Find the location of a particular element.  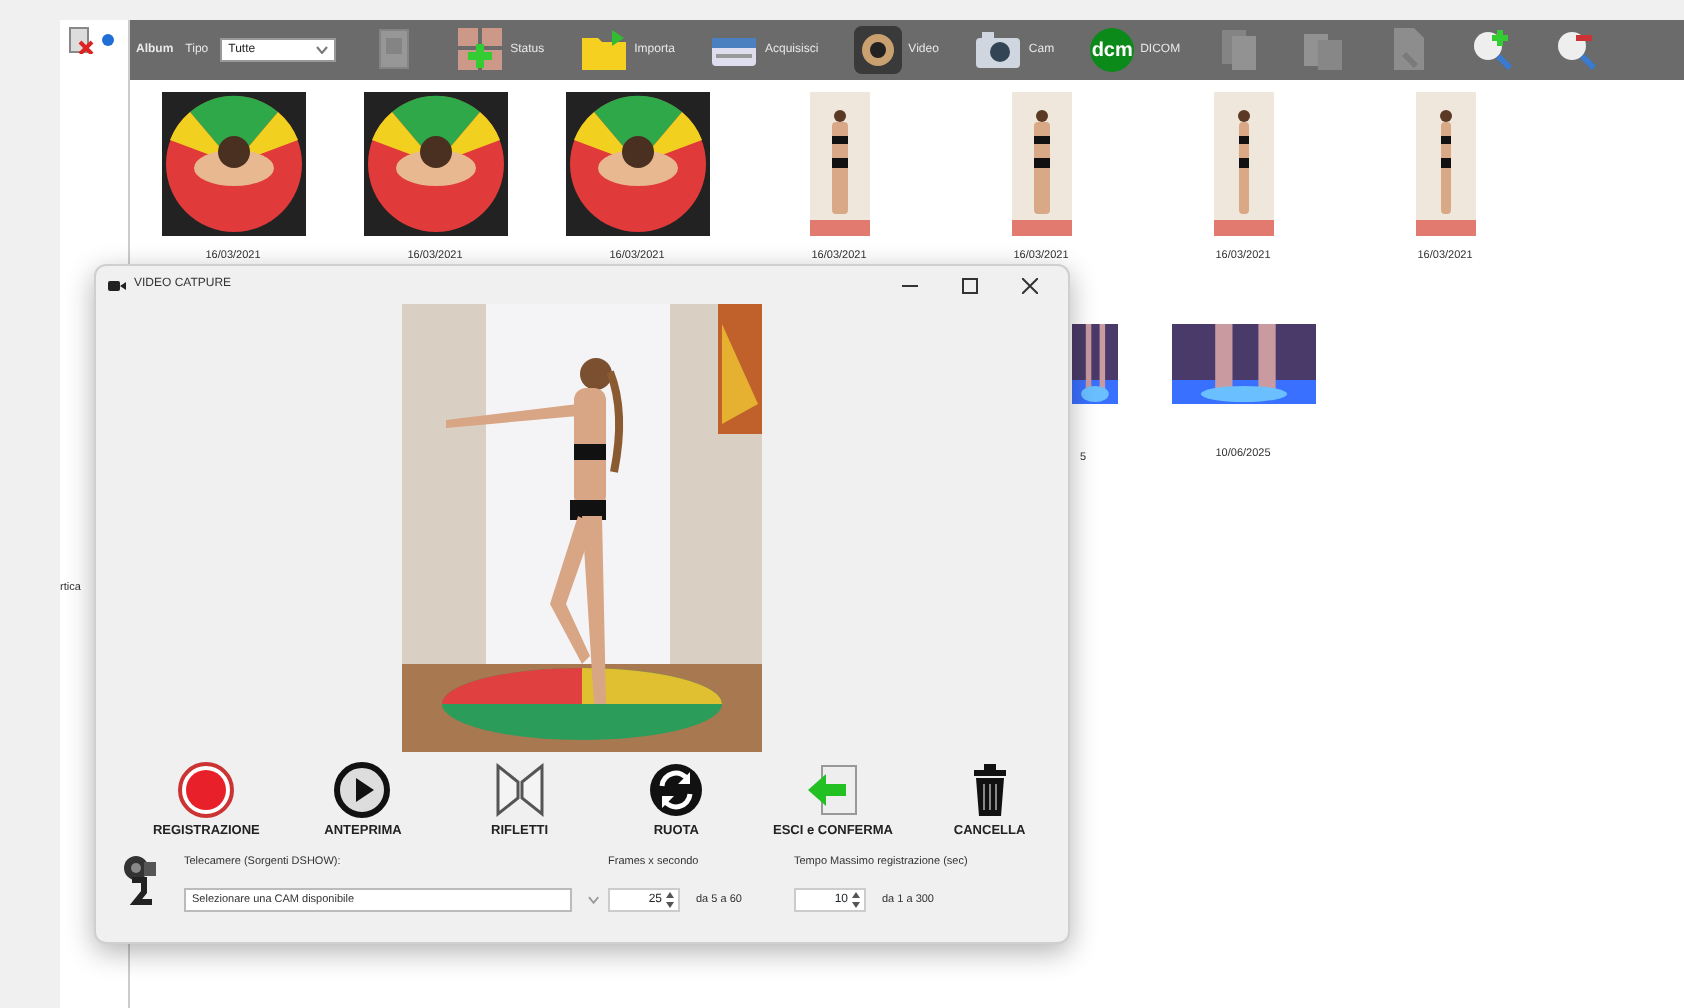

folder-icon is located at coordinates (604, 50).